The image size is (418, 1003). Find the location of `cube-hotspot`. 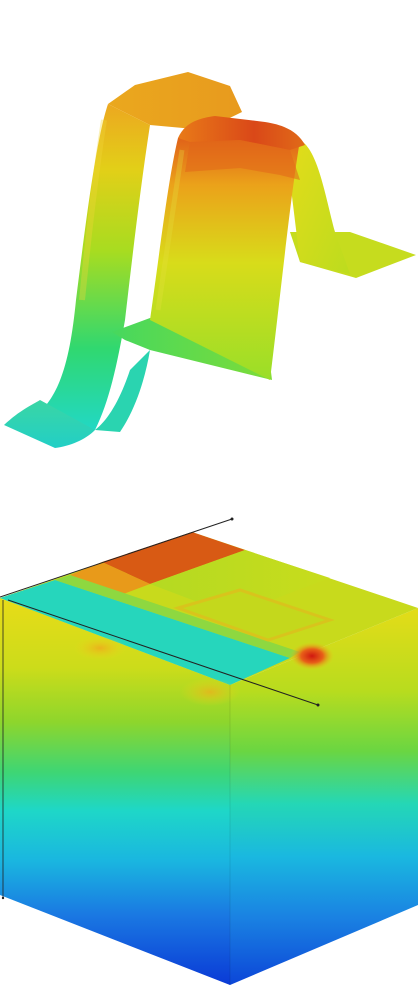

cube-hotspot is located at coordinates (312, 656).